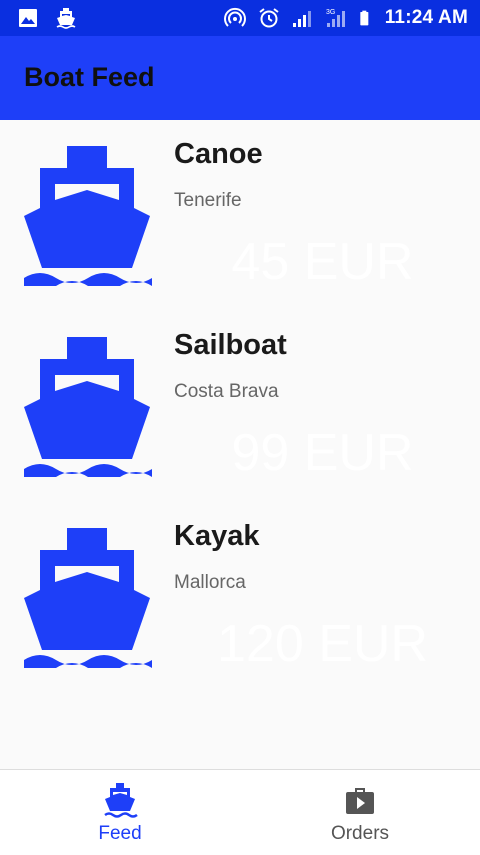 Image resolution: width=480 pixels, height=855 pixels. What do you see at coordinates (226, 391) in the screenshot?
I see `boat-location: Costa Brava` at bounding box center [226, 391].